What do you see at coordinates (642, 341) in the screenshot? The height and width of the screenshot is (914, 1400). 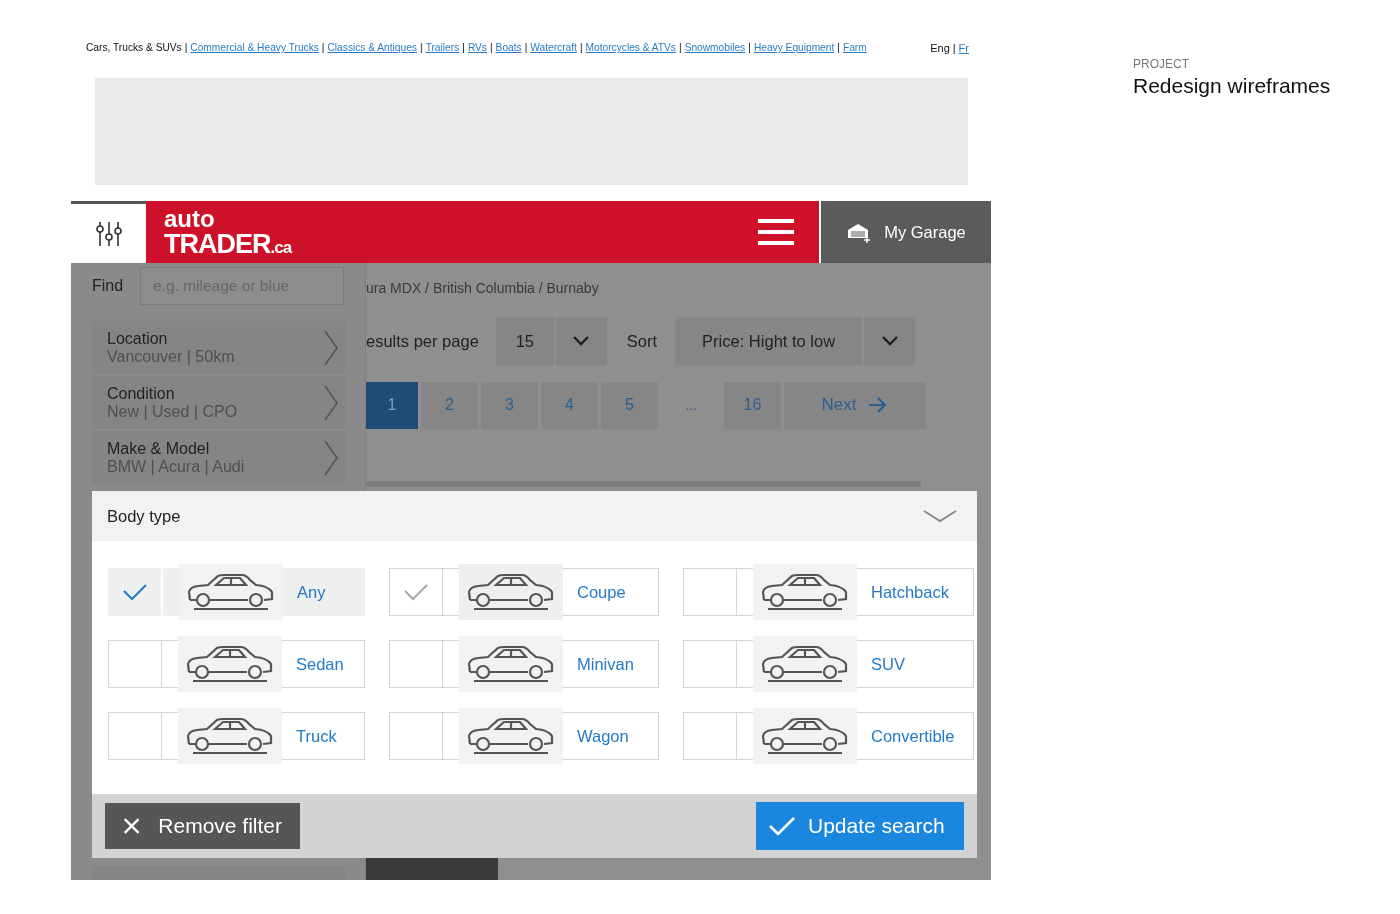 I see `sort-label: Sort` at bounding box center [642, 341].